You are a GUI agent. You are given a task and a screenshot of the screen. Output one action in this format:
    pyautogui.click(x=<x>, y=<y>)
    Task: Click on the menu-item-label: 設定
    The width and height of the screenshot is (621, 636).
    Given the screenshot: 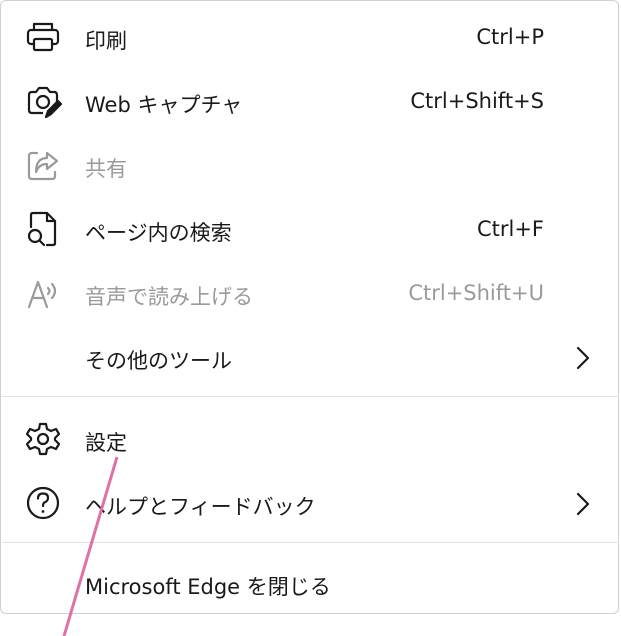 What is the action you would take?
    pyautogui.click(x=106, y=443)
    